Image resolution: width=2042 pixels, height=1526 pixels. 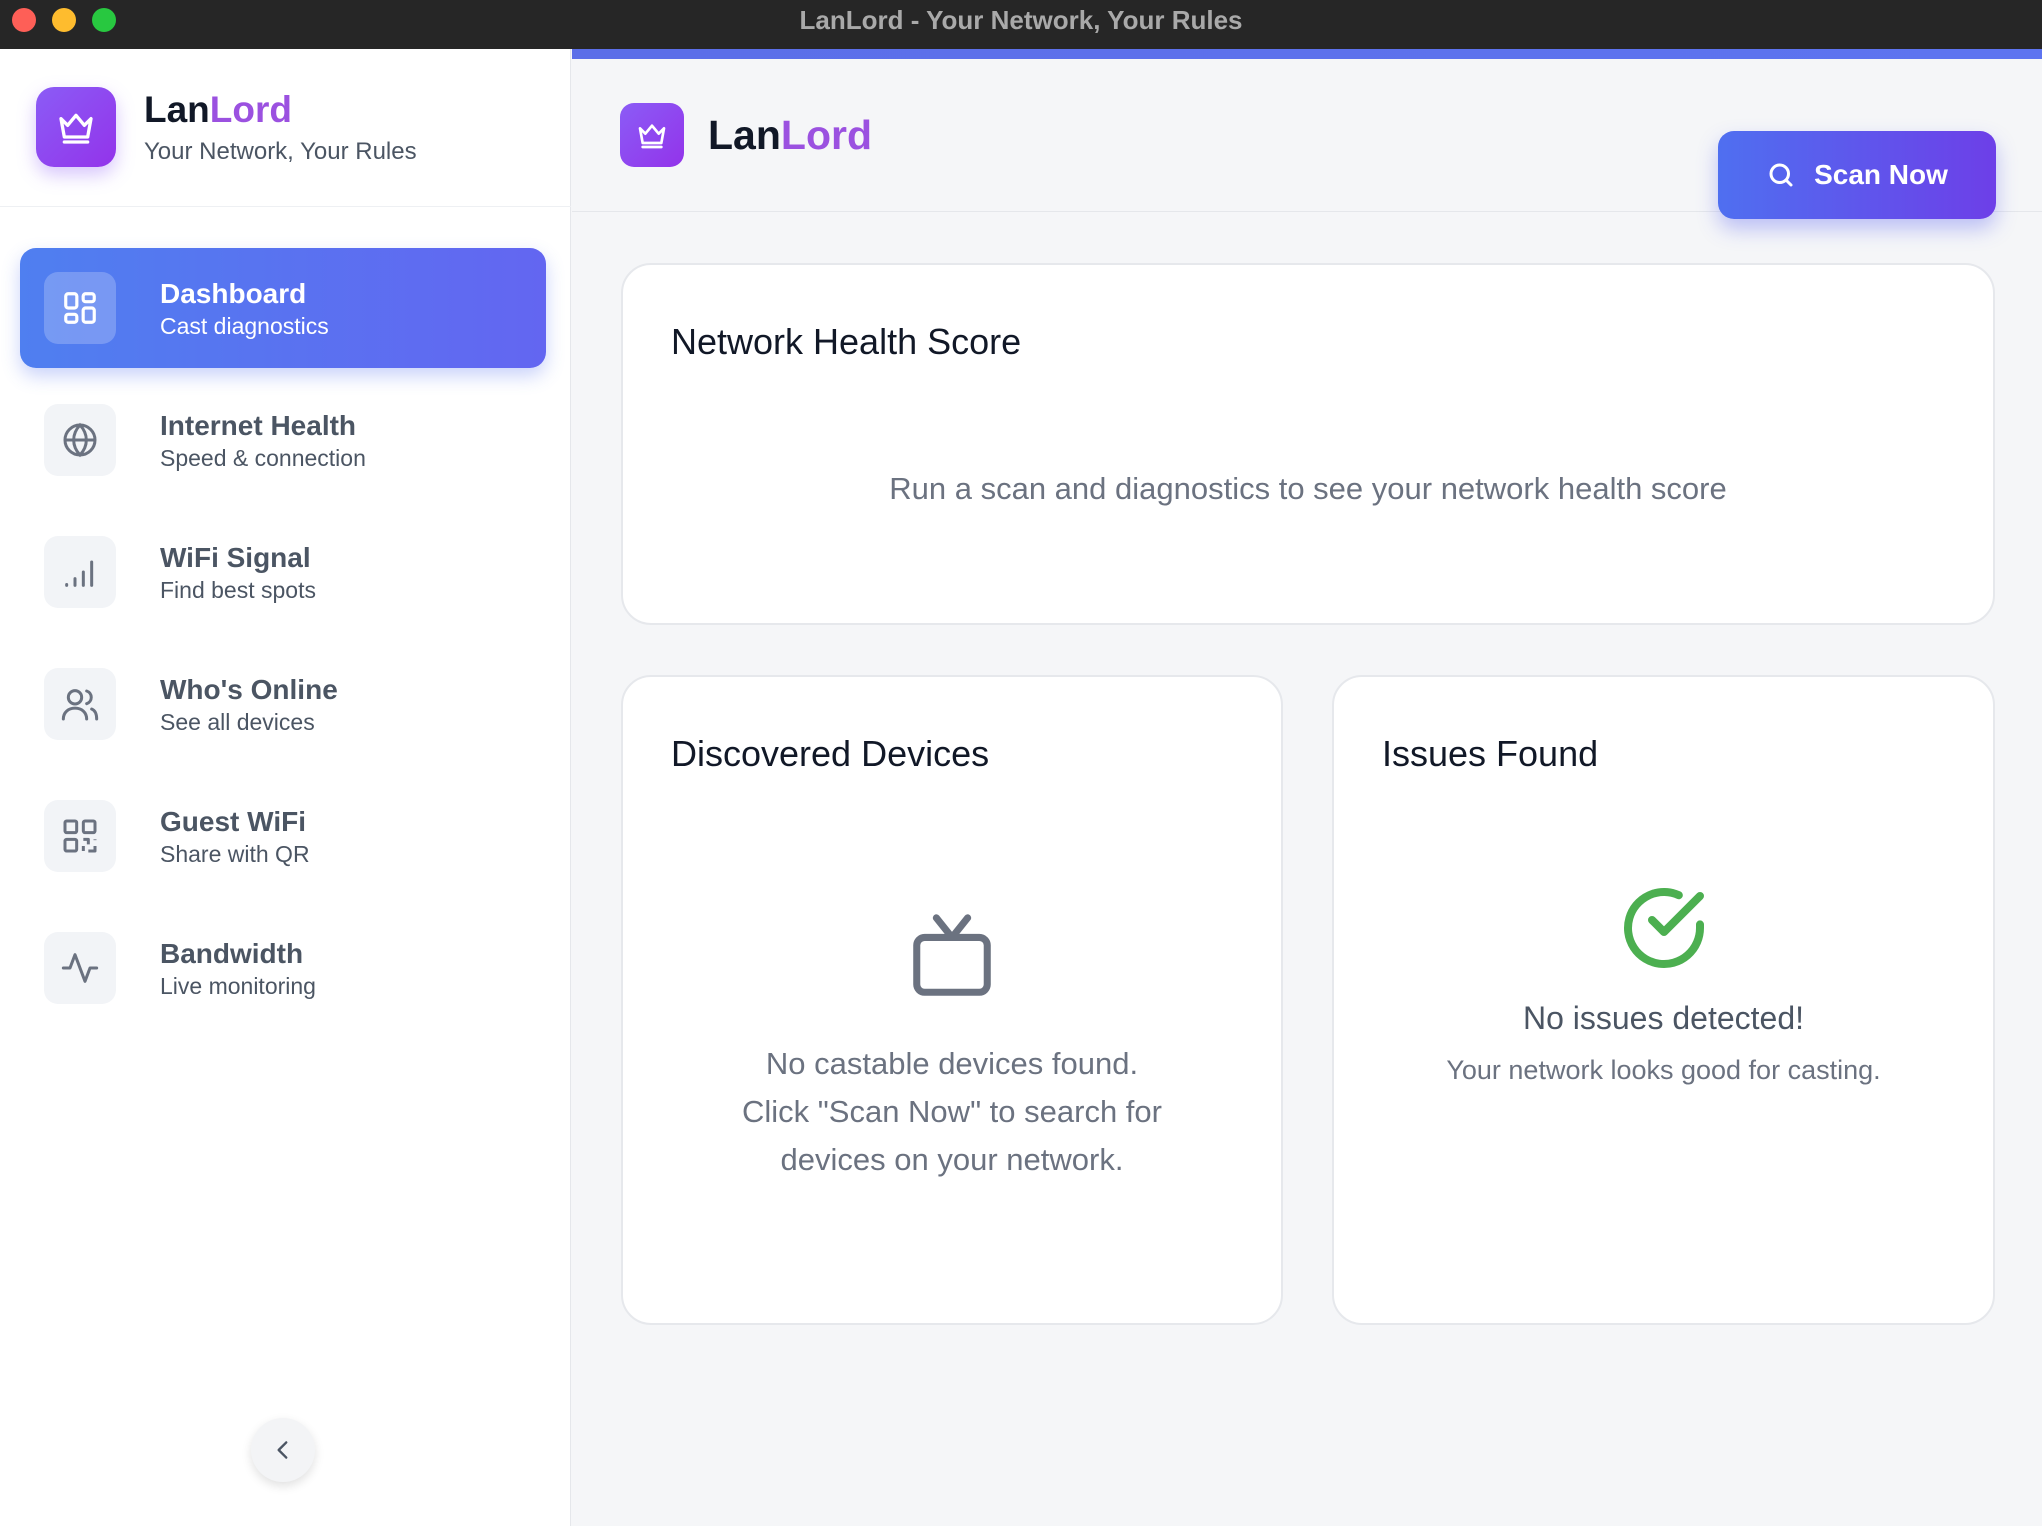 I want to click on zoom-window-button, so click(x=104, y=20).